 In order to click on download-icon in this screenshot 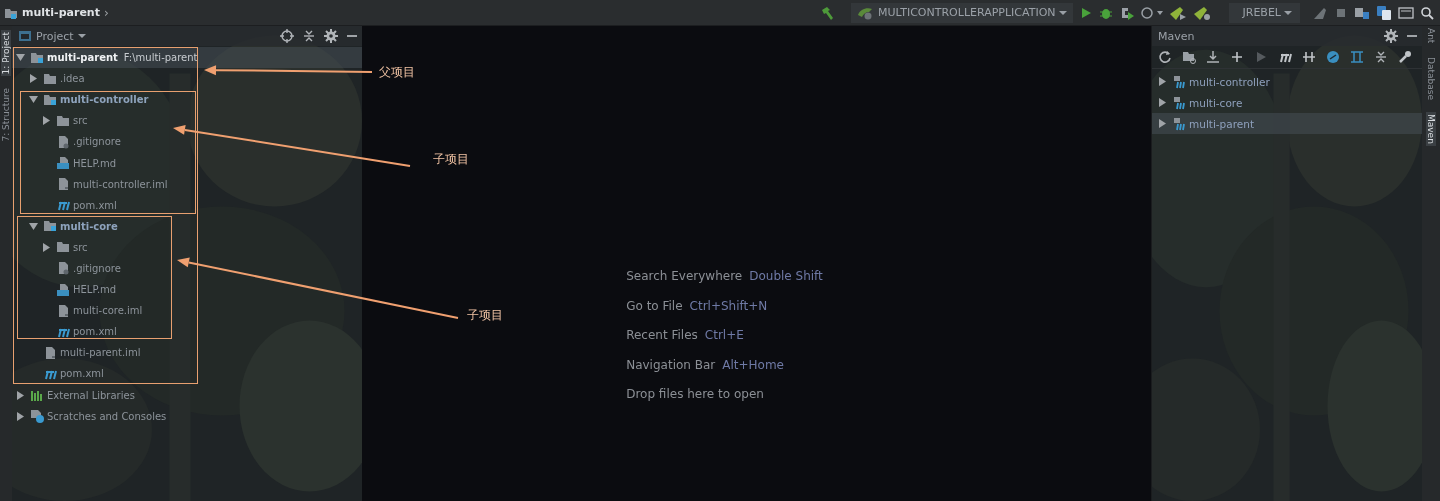, I will do `click(1213, 57)`.